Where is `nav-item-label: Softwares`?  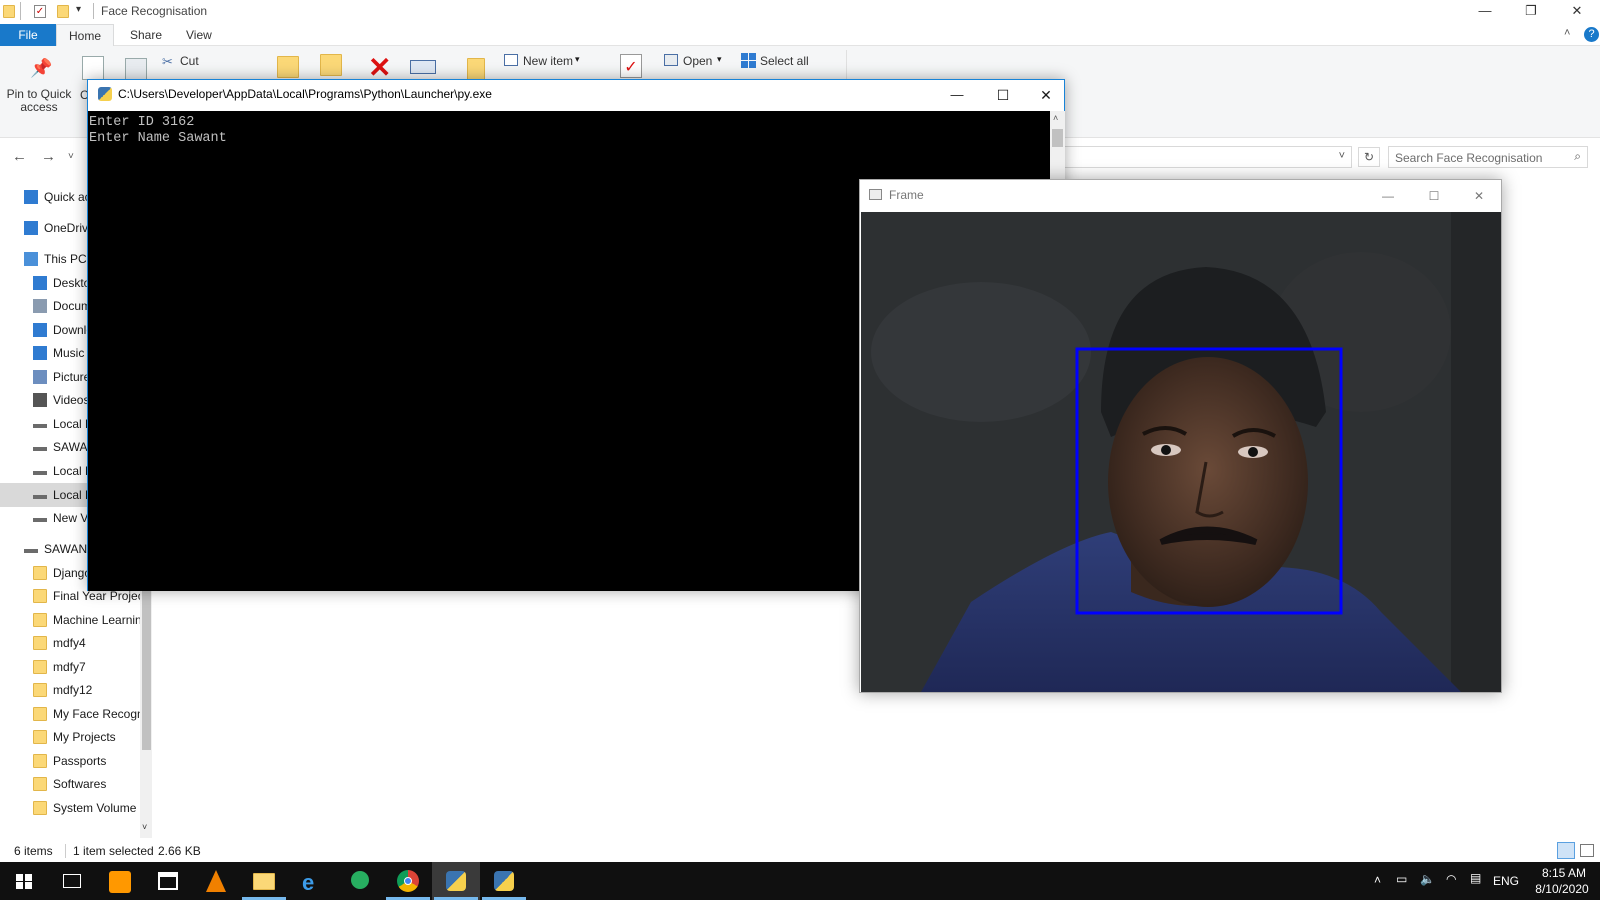
nav-item-label: Softwares is located at coordinates (80, 784).